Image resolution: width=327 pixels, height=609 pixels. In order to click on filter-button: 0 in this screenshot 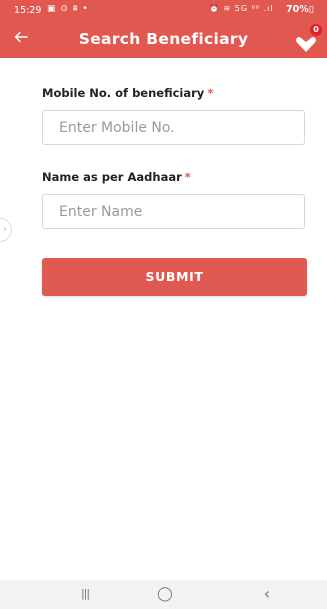, I will do `click(308, 39)`.